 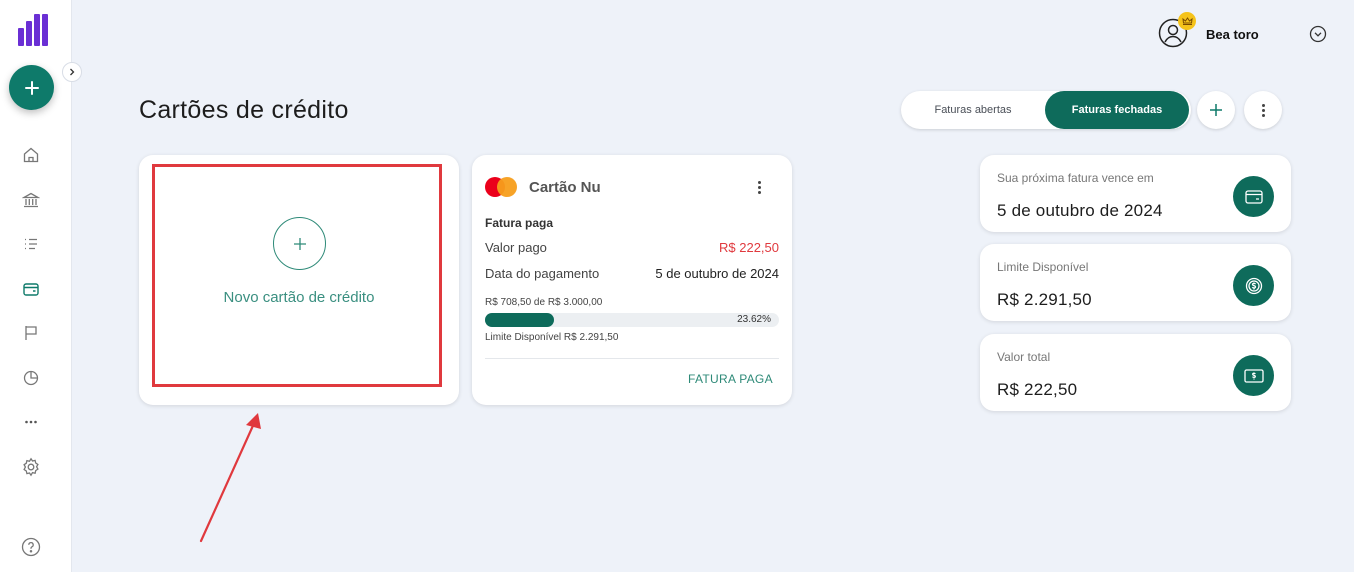 What do you see at coordinates (1135, 282) in the screenshot?
I see `available-limit-card: Limite Disponível R$ 2.291,50` at bounding box center [1135, 282].